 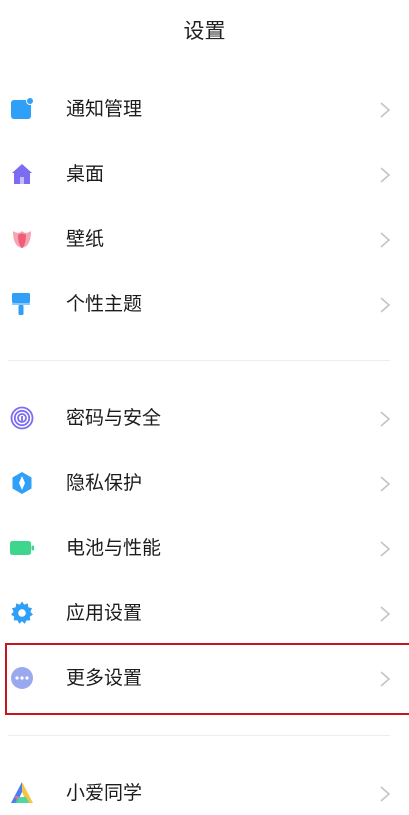 I want to click on settings-item-home: 桌面, so click(x=204, y=174).